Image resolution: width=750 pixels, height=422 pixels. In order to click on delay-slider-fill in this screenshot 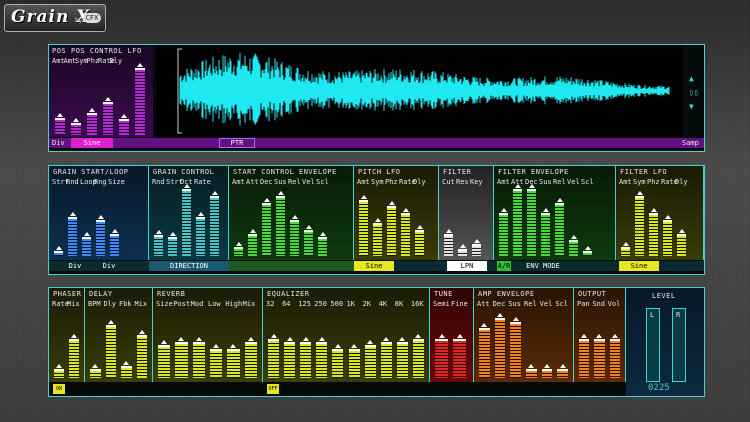, I will do `click(141, 357)`.